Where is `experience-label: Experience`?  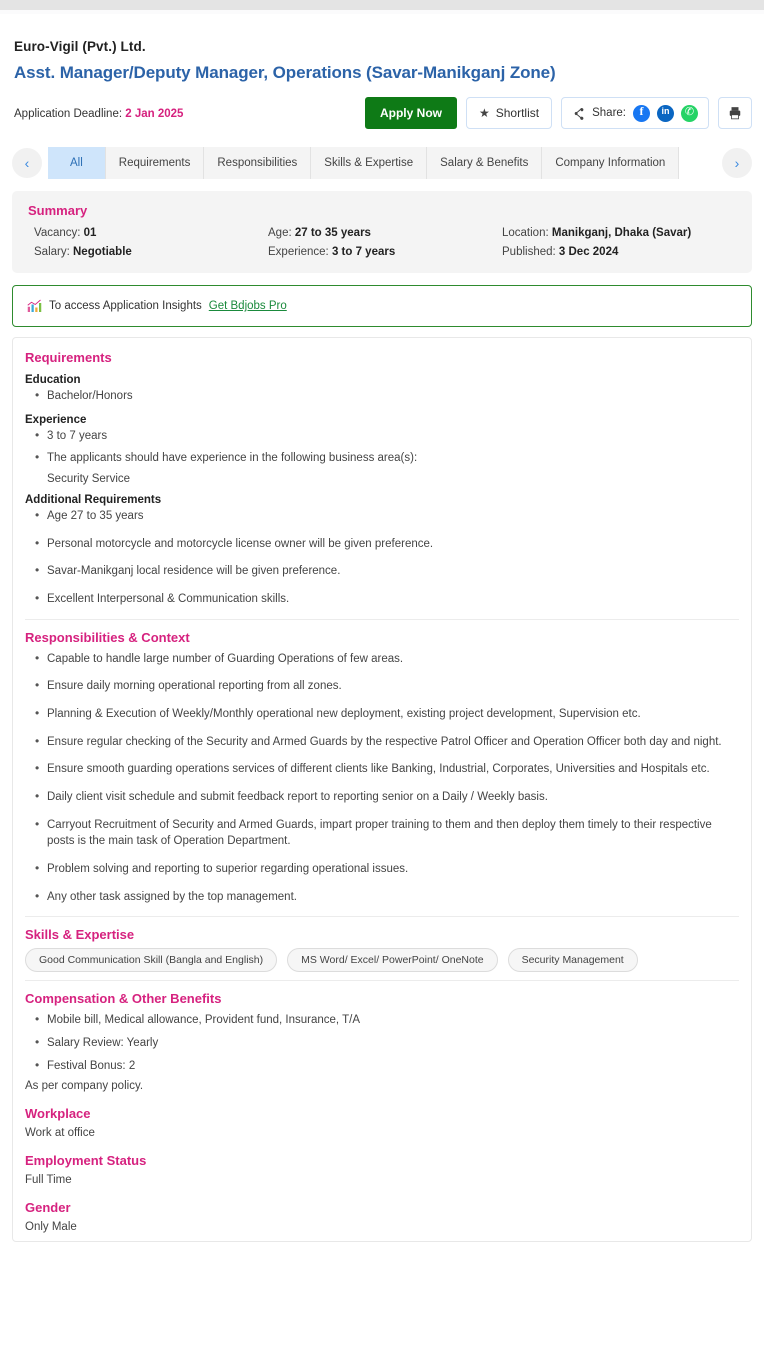
experience-label: Experience is located at coordinates (56, 419).